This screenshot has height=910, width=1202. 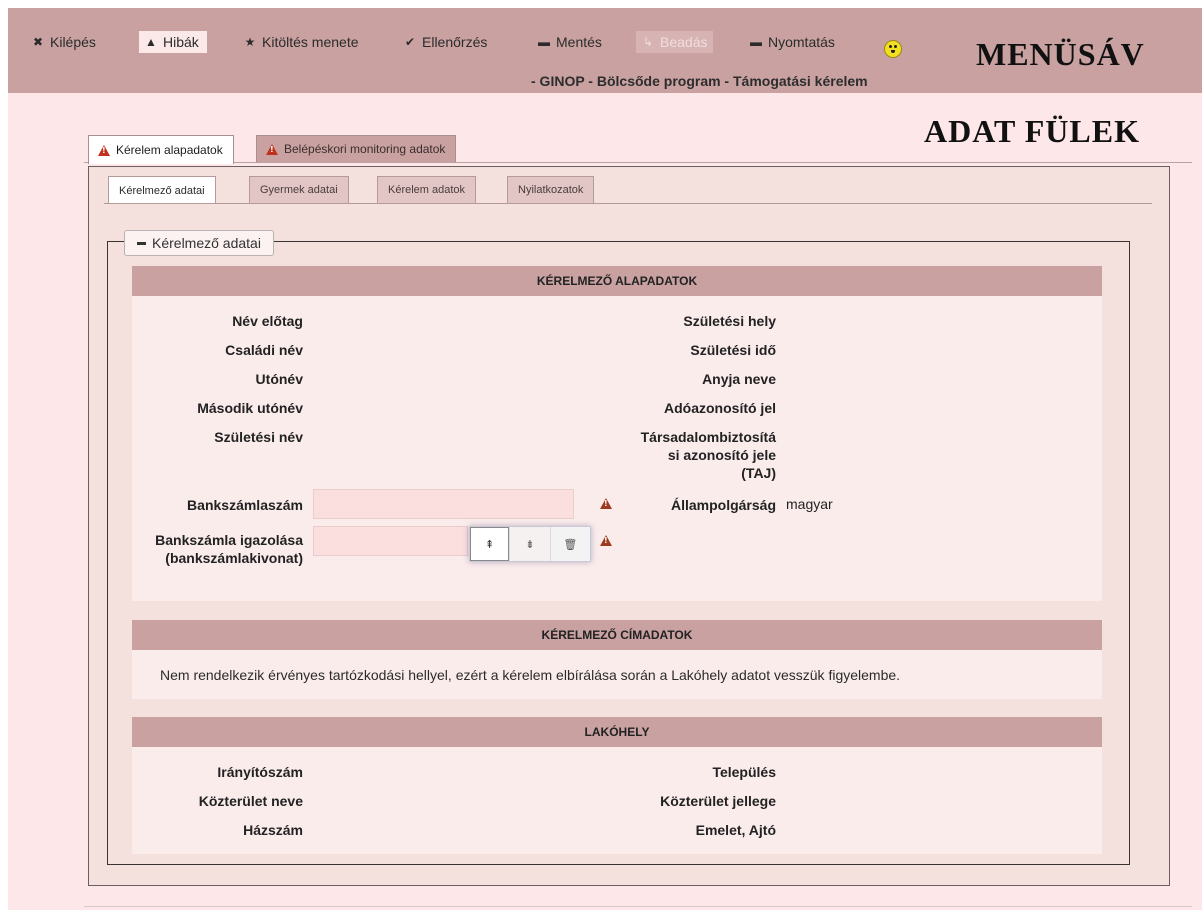 I want to click on tab-label: Kérelem alapadatok, so click(x=169, y=150).